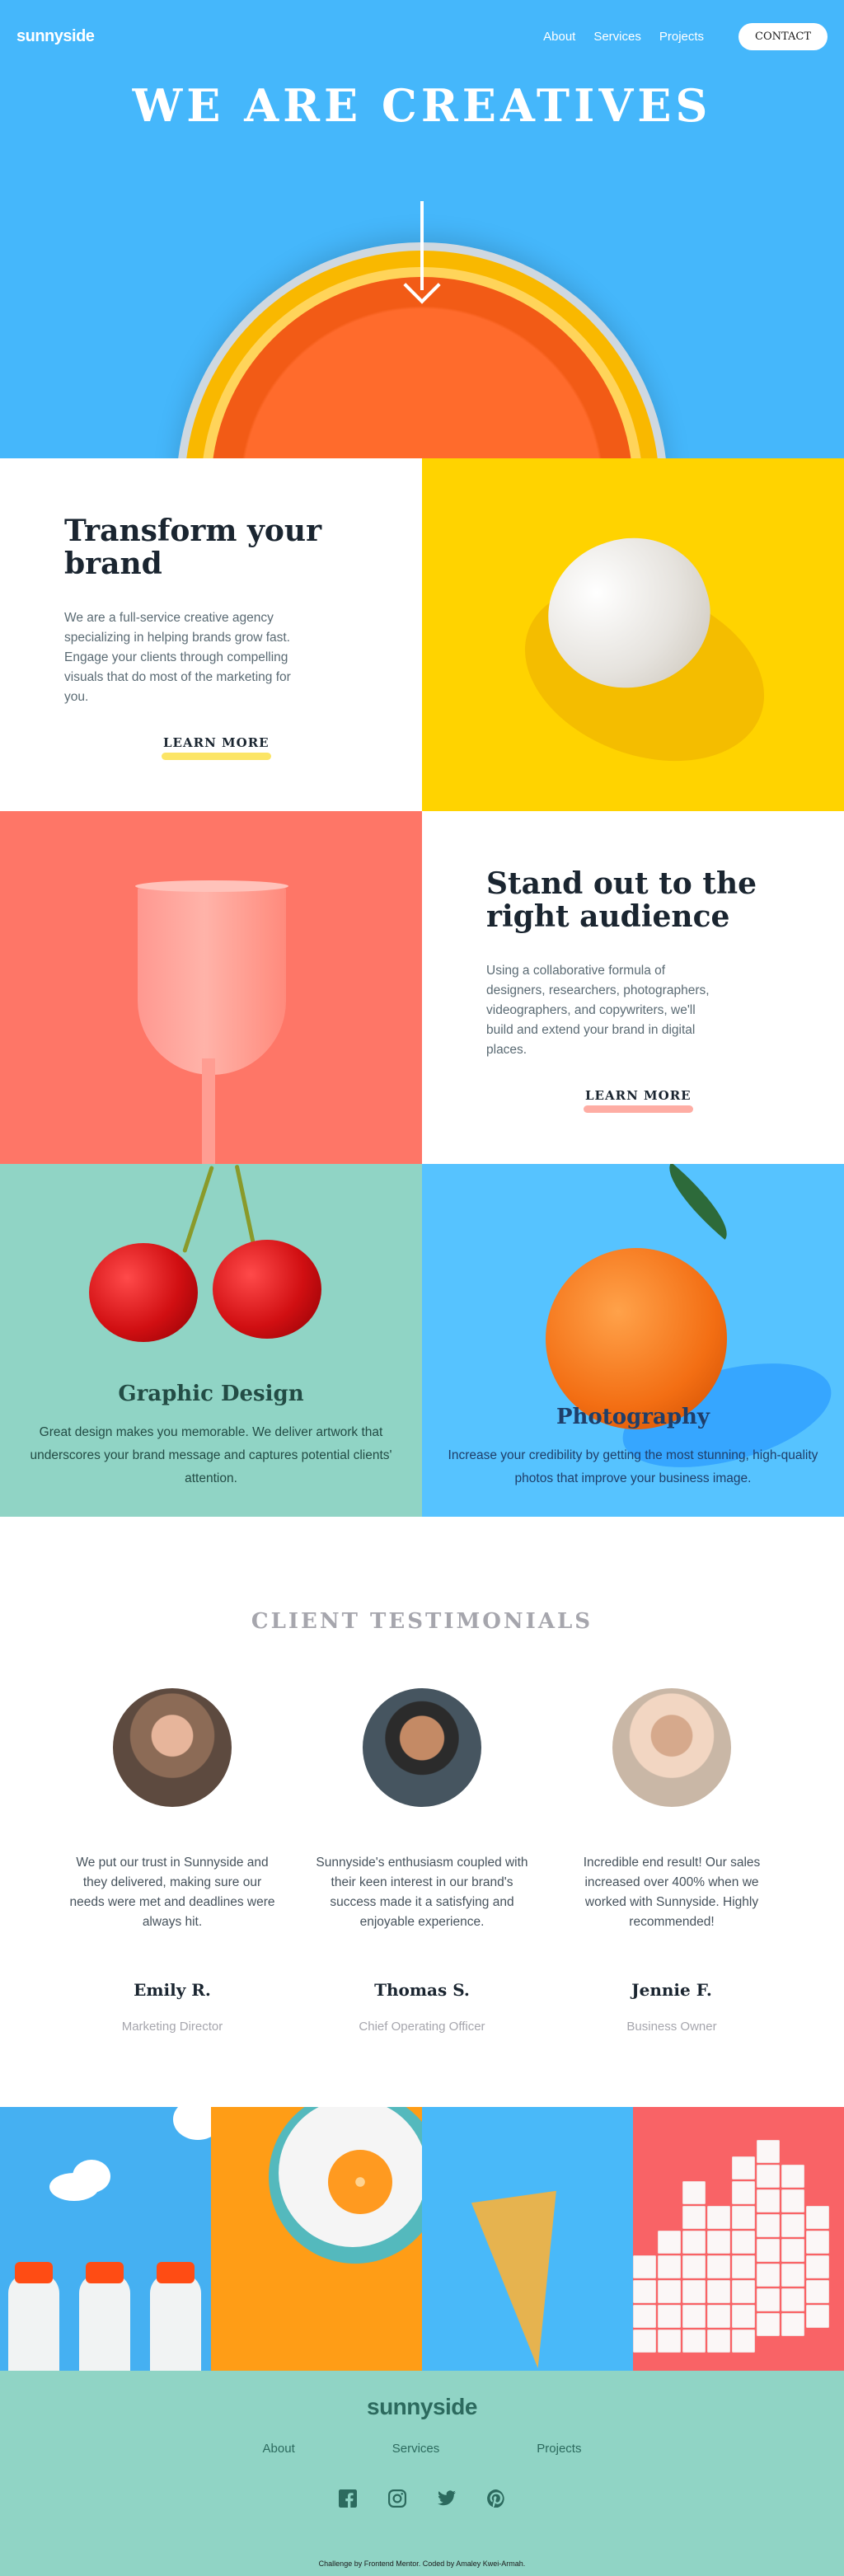 This screenshot has height=2576, width=844. I want to click on service-title: Photography, so click(633, 1417).